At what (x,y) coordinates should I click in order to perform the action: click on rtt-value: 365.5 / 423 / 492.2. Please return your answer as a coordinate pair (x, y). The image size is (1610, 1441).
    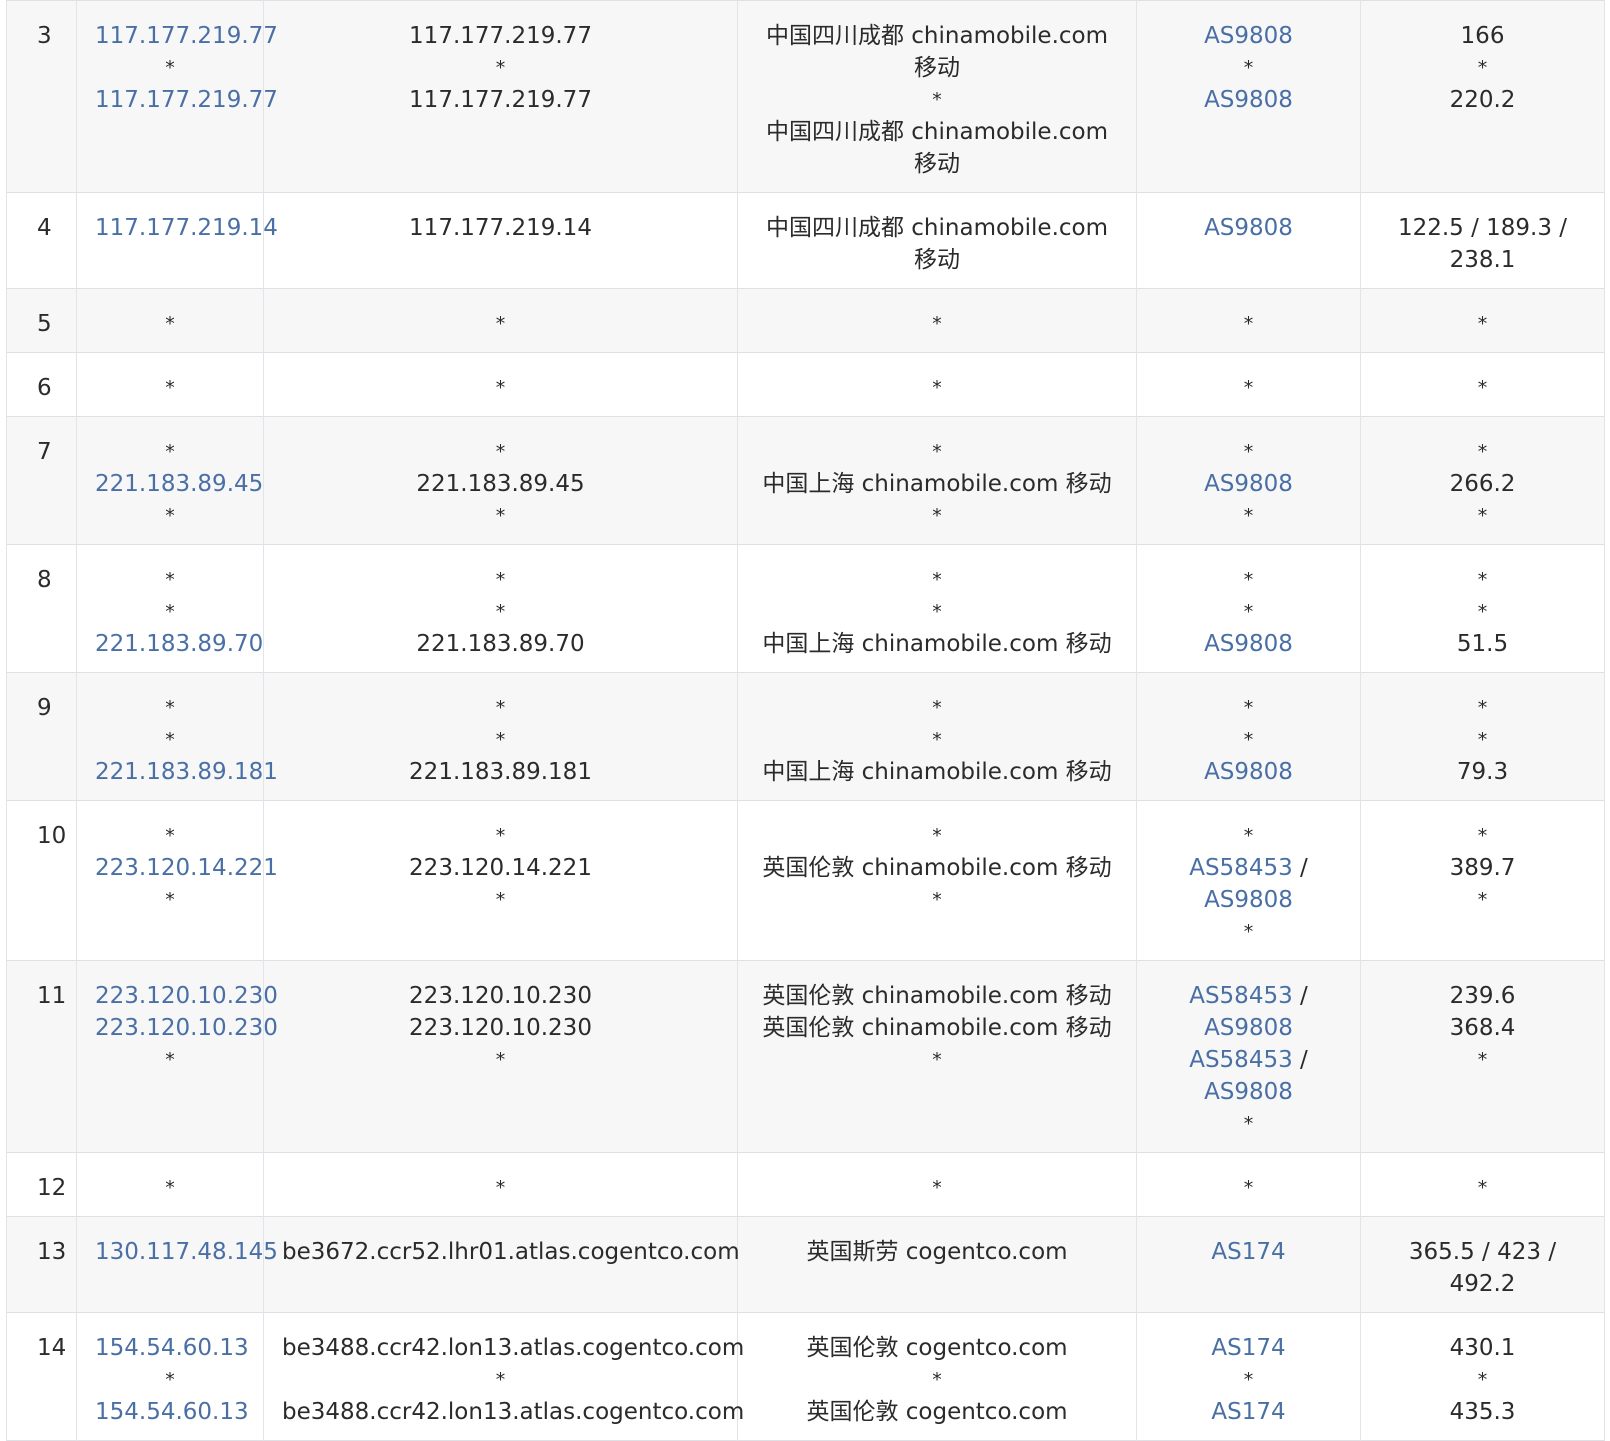
    Looking at the image, I should click on (1482, 1268).